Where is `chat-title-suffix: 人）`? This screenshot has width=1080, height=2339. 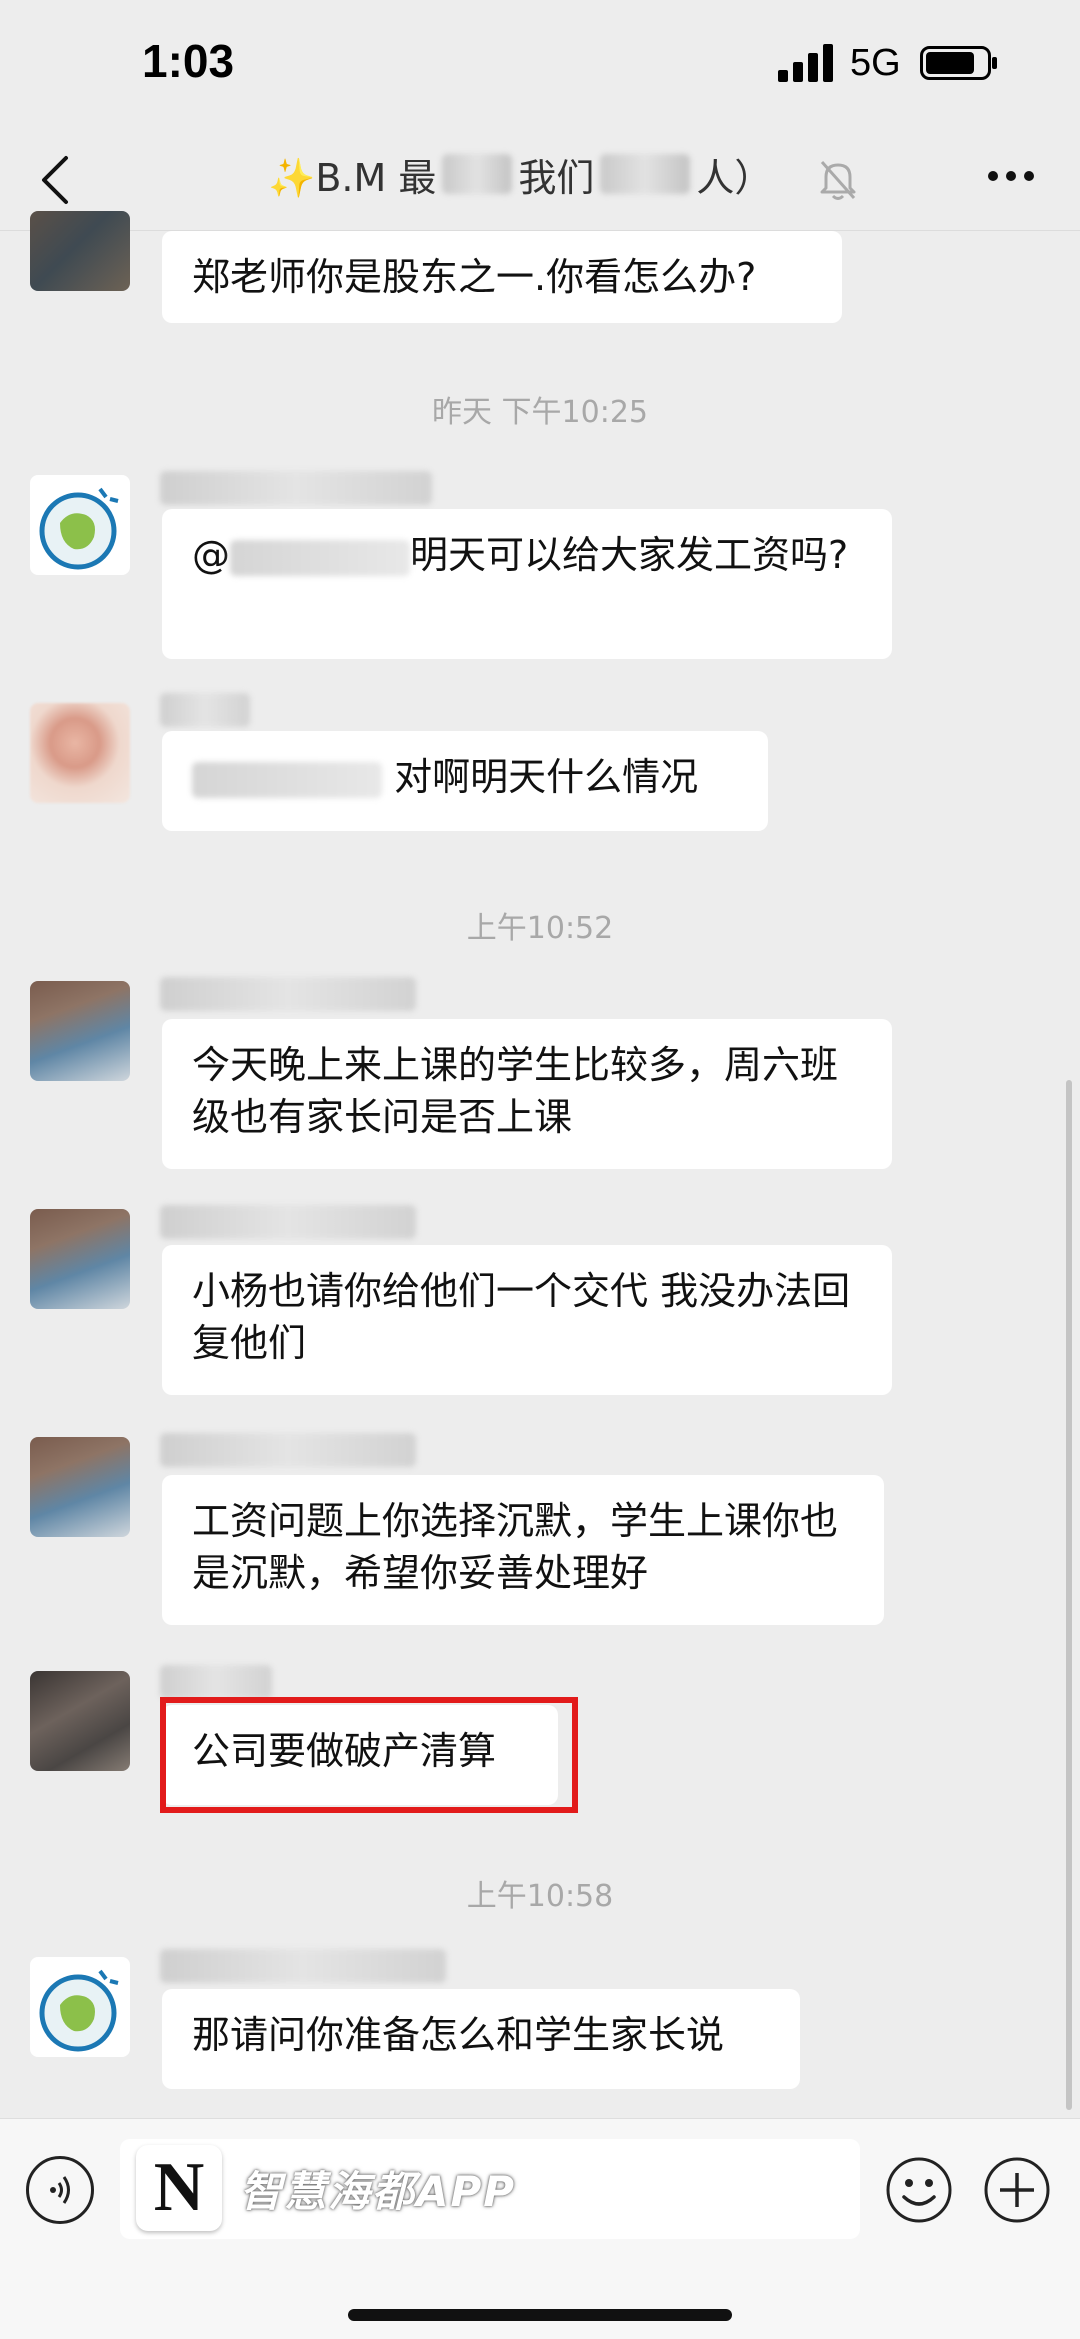 chat-title-suffix: 人） is located at coordinates (734, 177).